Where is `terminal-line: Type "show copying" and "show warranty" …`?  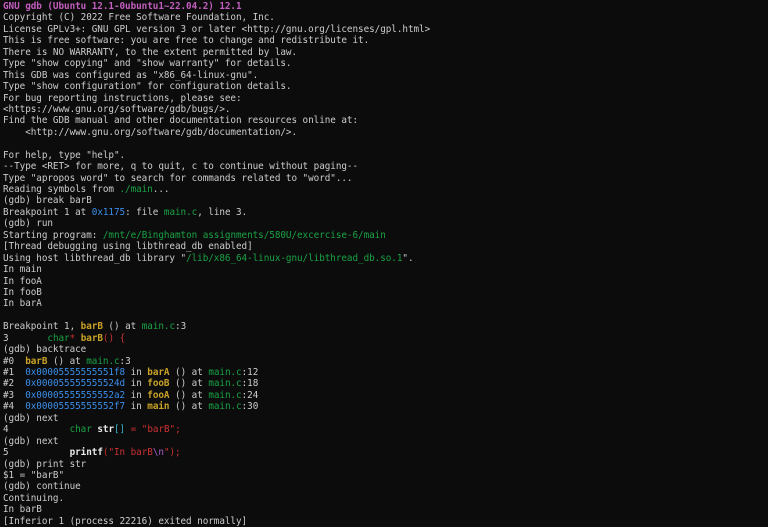 terminal-line: Type "show copying" and "show warranty" … is located at coordinates (385, 63).